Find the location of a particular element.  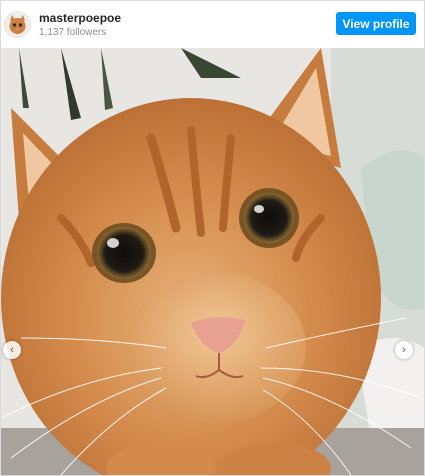

avatar is located at coordinates (17, 24).